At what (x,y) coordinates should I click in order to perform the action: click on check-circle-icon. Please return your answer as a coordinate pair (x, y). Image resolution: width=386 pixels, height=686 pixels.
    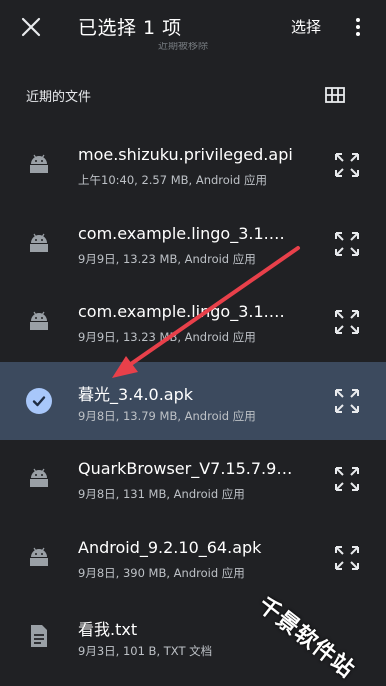
    Looking at the image, I should click on (39, 400).